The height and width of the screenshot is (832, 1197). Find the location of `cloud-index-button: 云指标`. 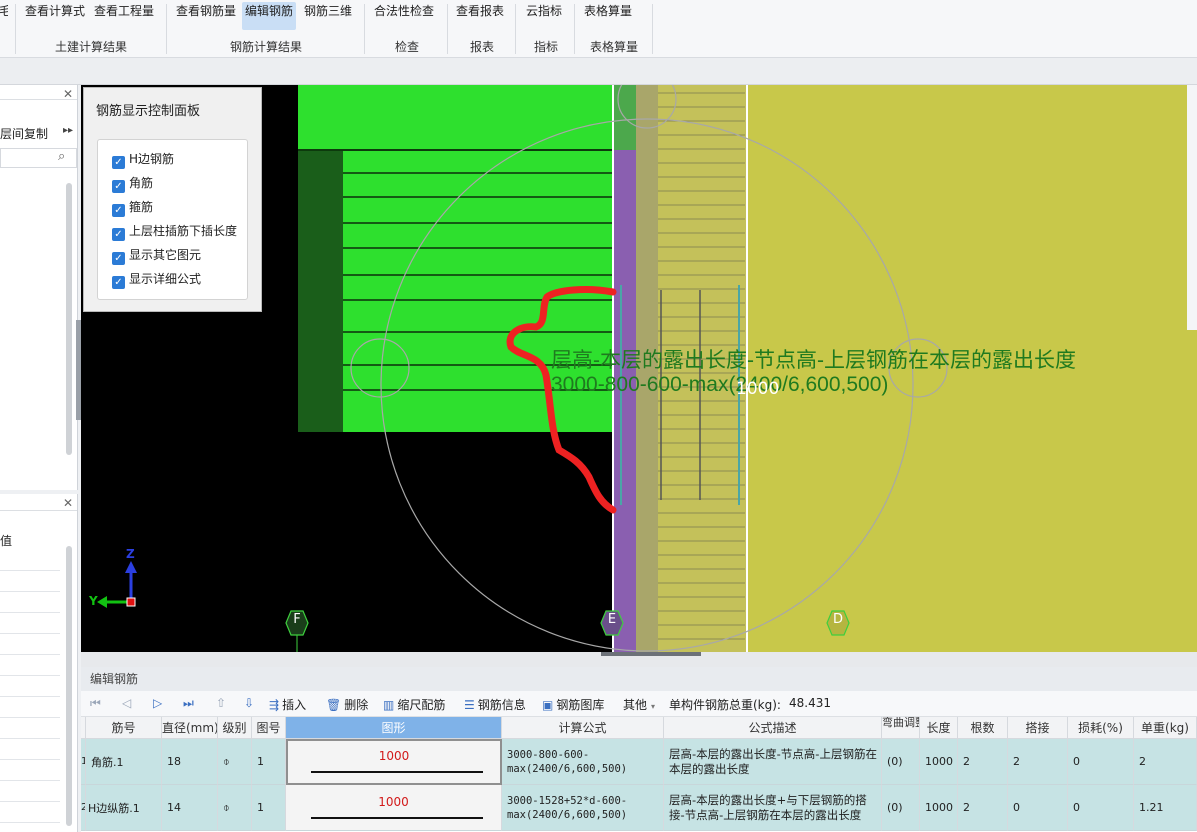

cloud-index-button: 云指标 is located at coordinates (544, 16).